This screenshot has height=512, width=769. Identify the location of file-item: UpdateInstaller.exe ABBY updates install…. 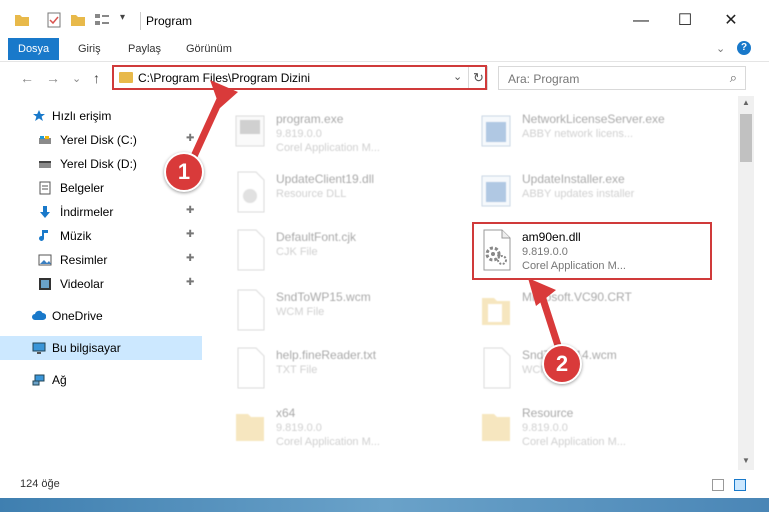
(598, 194).